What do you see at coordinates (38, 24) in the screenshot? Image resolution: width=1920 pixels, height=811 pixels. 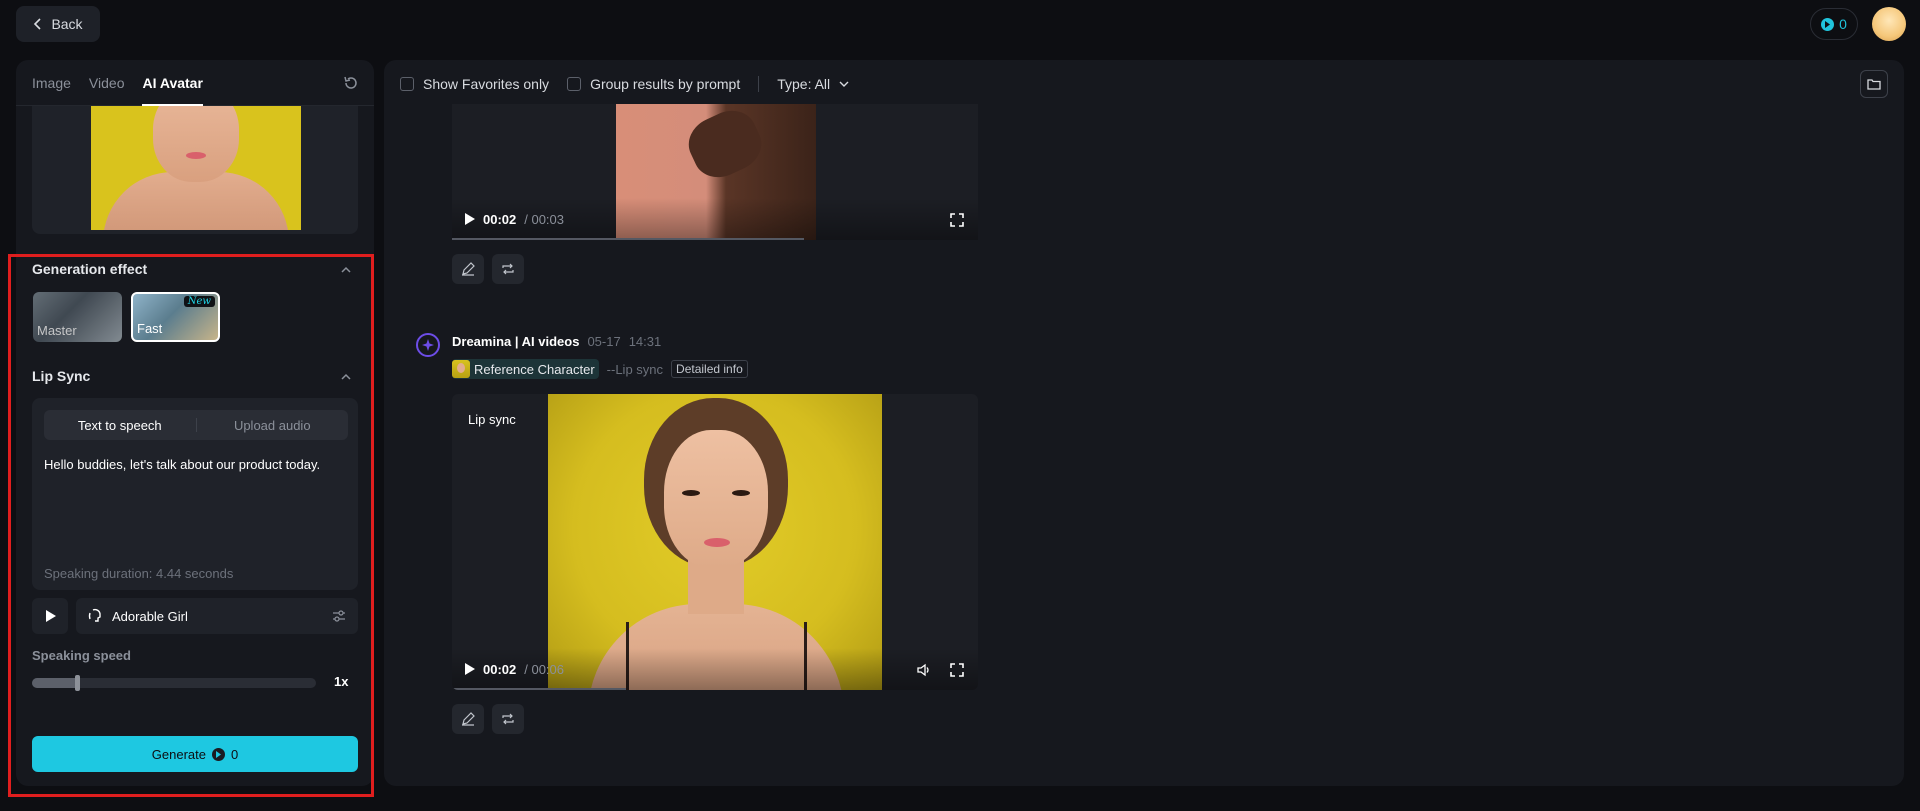 I see `chevron-left-icon` at bounding box center [38, 24].